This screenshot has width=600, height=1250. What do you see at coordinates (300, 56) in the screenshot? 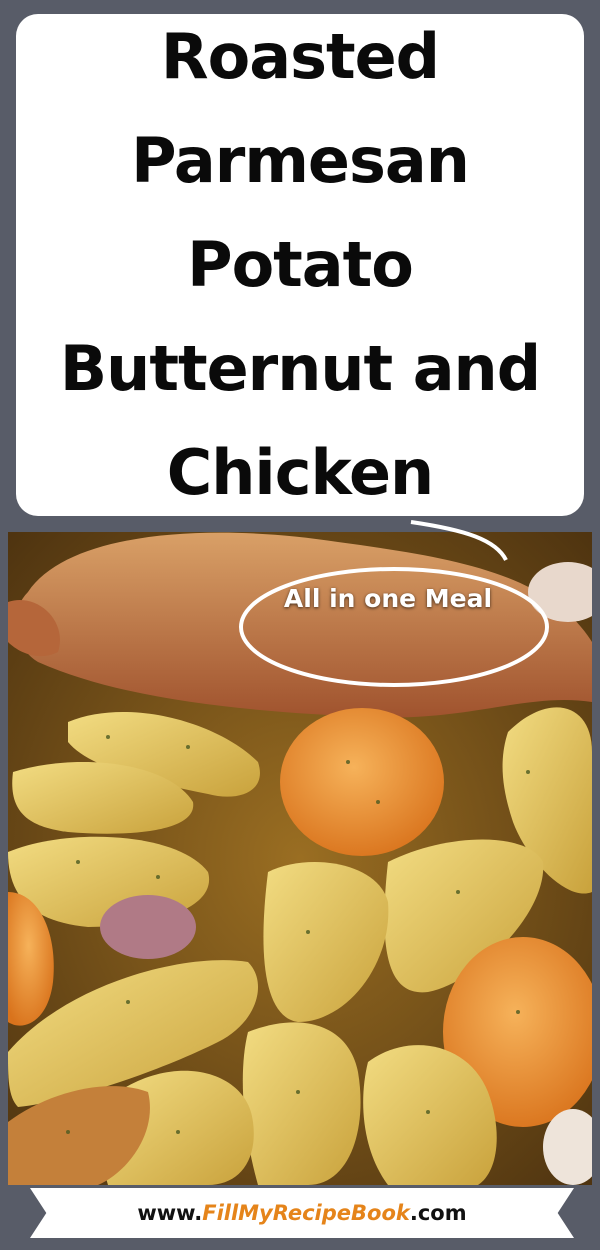
I see `title-line-1: Roasted` at bounding box center [300, 56].